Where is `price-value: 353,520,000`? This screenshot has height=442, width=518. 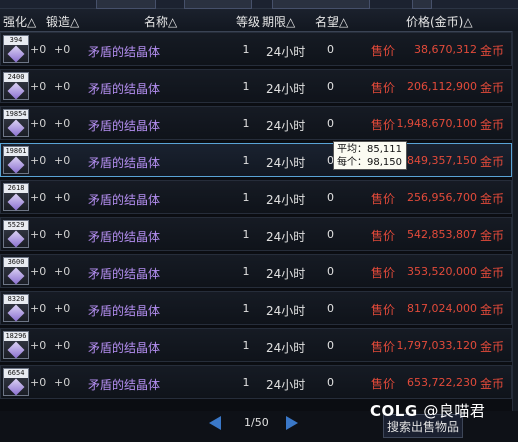 price-value: 353,520,000 is located at coordinates (442, 271).